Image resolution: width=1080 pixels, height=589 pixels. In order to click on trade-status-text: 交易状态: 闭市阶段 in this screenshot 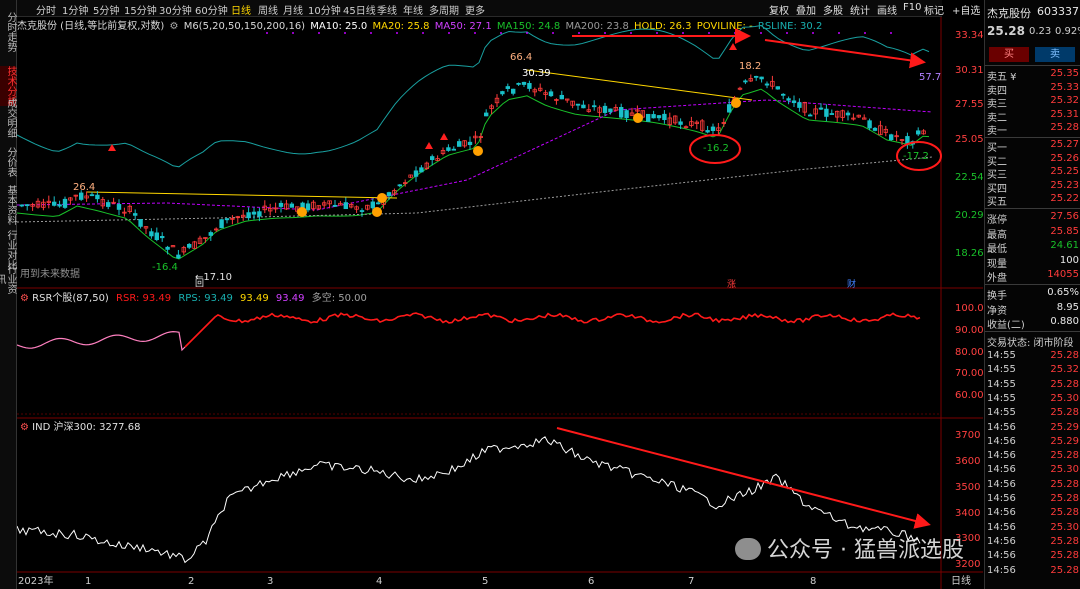, I will do `click(1030, 343)`.